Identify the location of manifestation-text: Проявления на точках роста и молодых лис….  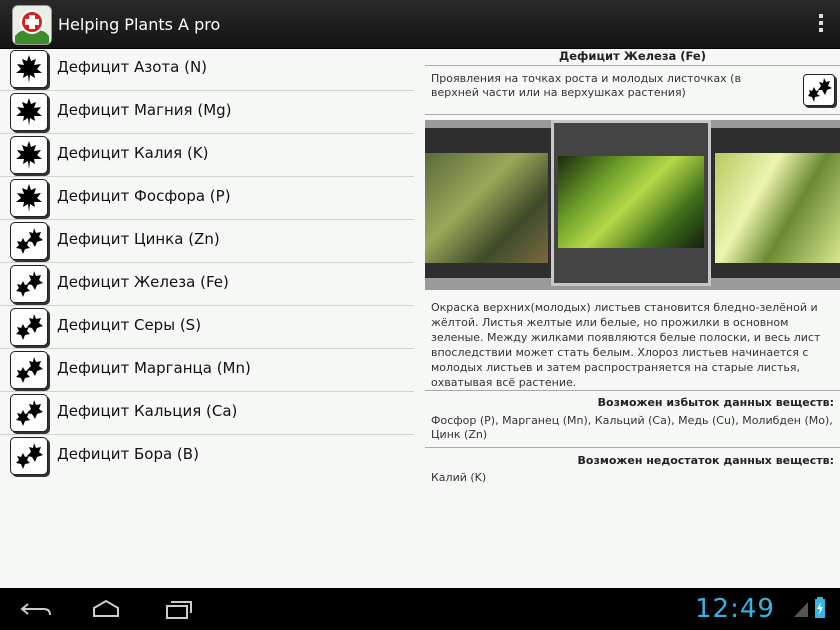
(586, 85).